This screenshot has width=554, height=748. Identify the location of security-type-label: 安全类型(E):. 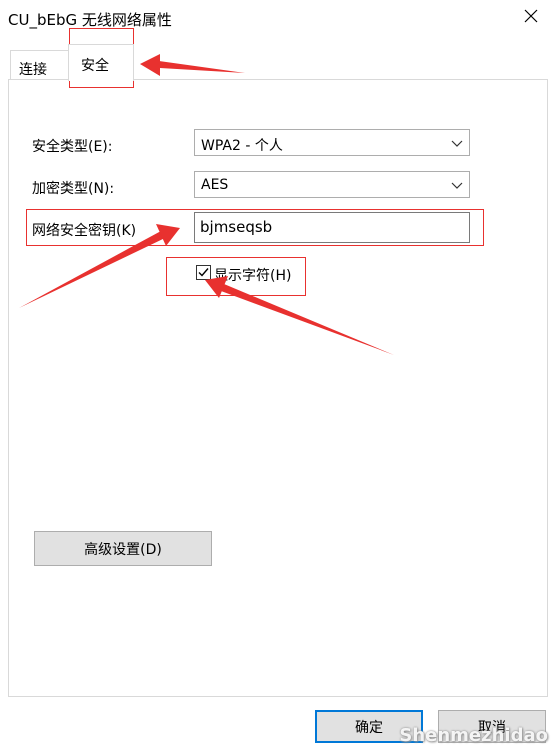
(72, 147).